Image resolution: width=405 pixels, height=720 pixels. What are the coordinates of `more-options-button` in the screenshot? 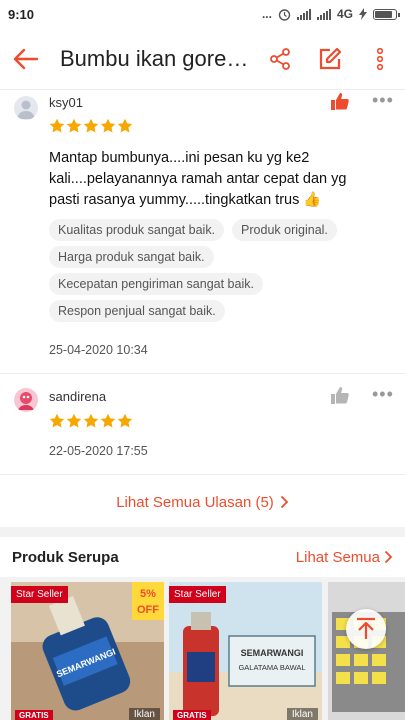 It's located at (380, 59).